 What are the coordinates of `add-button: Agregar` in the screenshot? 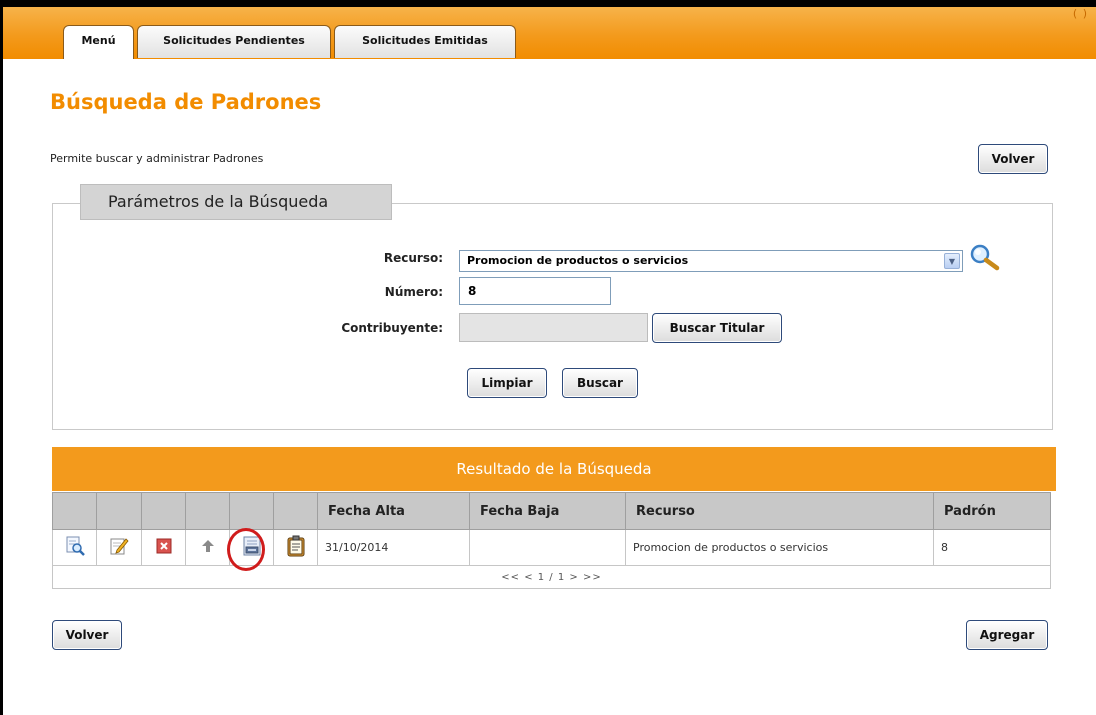 It's located at (1007, 635).